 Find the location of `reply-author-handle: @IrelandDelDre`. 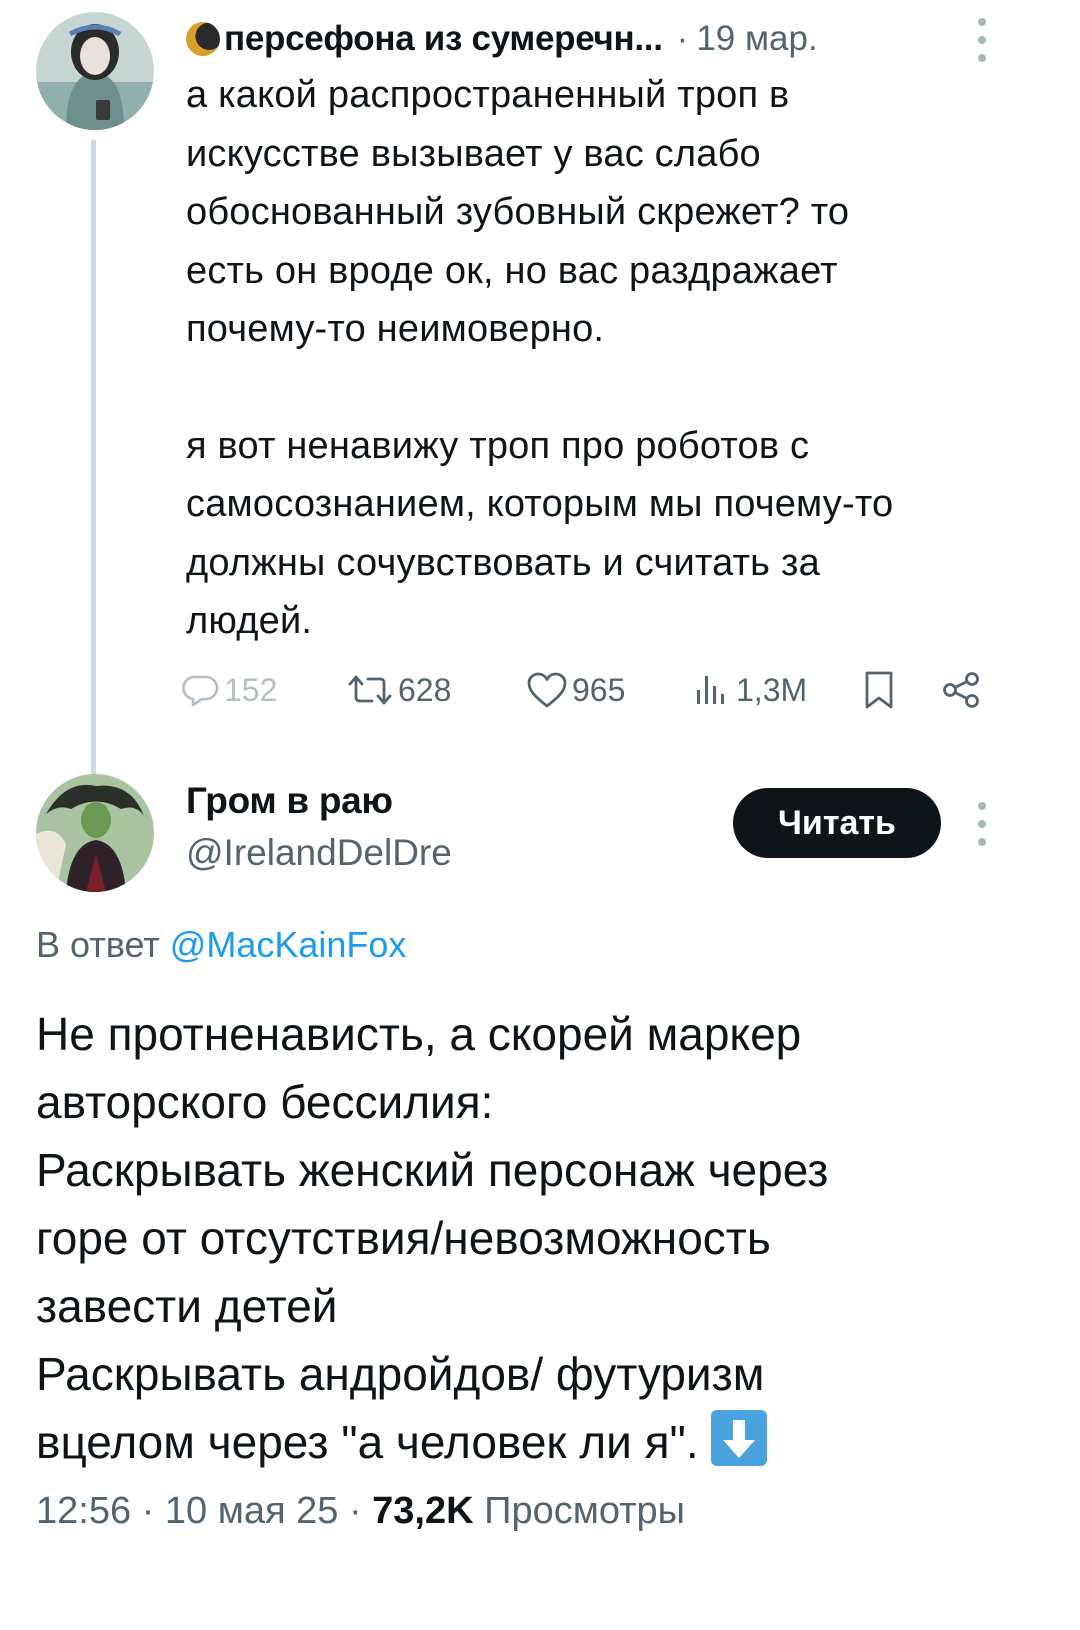

reply-author-handle: @IrelandDelDre is located at coordinates (319, 853).